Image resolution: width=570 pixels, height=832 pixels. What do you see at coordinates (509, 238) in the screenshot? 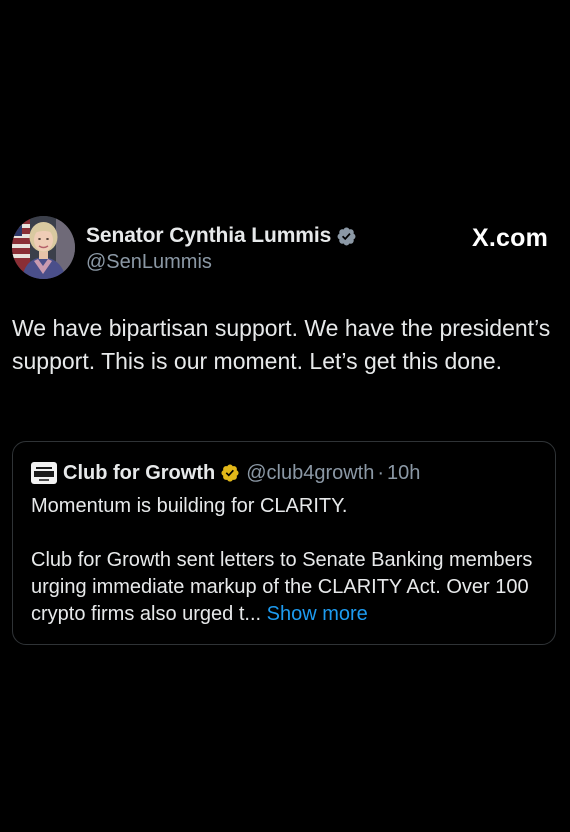
I see `x-logo: X.com` at bounding box center [509, 238].